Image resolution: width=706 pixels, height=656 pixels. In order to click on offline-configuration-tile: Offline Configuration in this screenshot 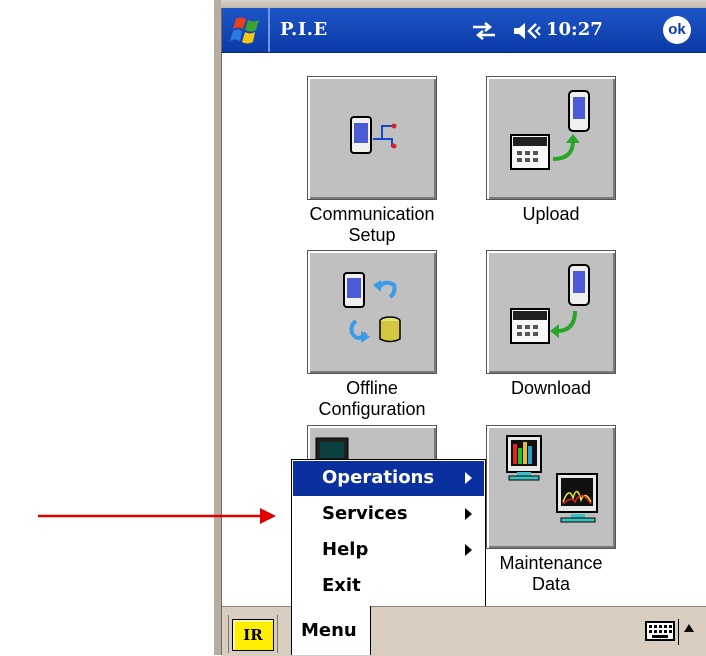, I will do `click(372, 334)`.